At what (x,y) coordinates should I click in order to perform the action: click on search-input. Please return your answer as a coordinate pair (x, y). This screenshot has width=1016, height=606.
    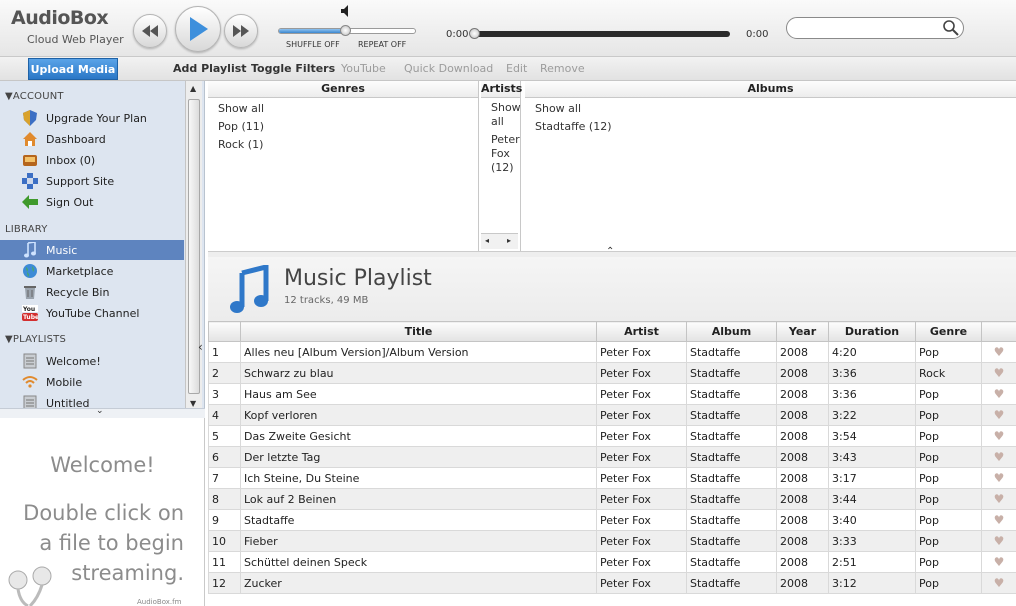
    Looking at the image, I should click on (875, 28).